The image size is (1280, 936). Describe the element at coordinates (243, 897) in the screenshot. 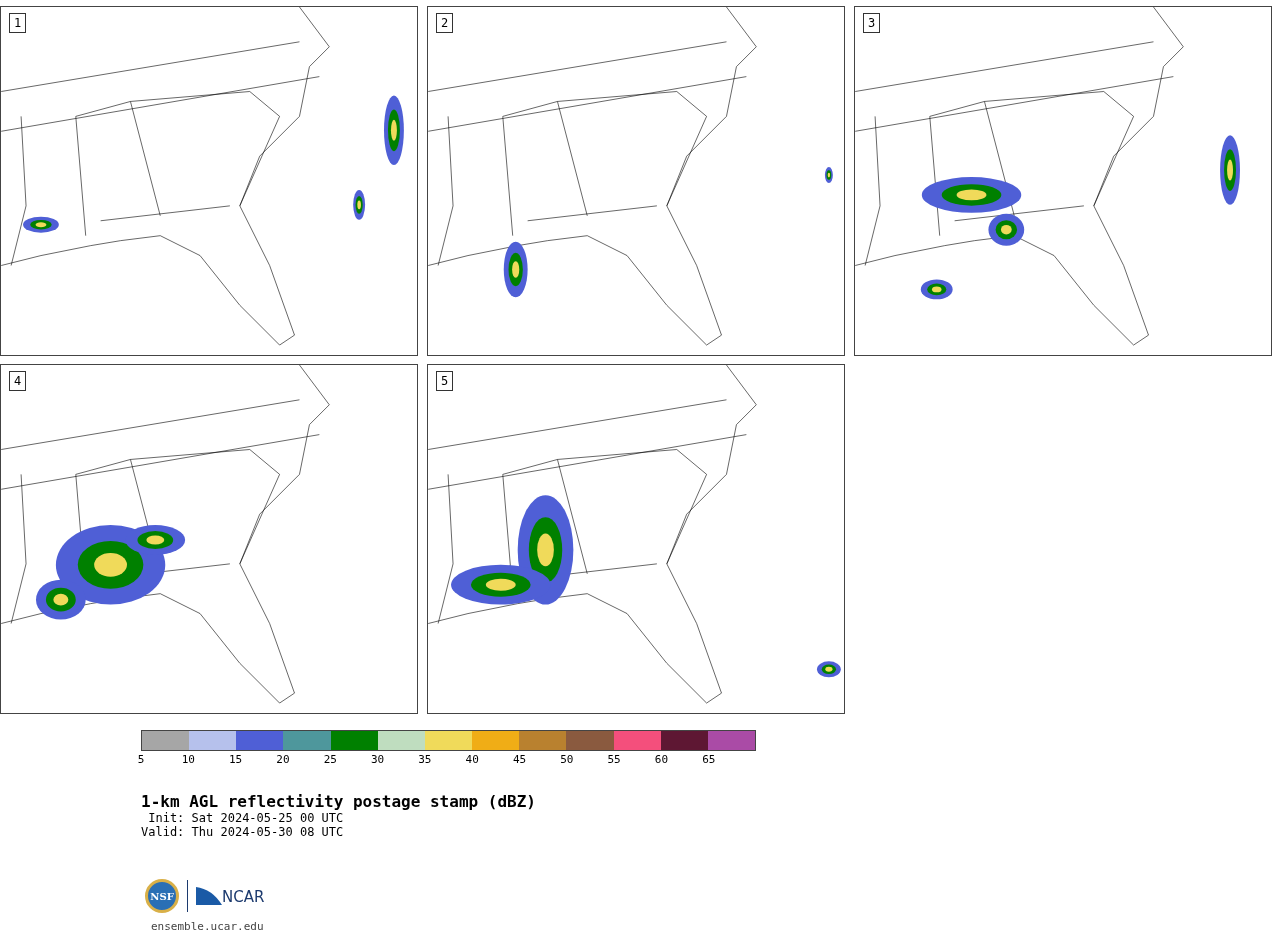

I see `logo-text: NCAR` at that location.